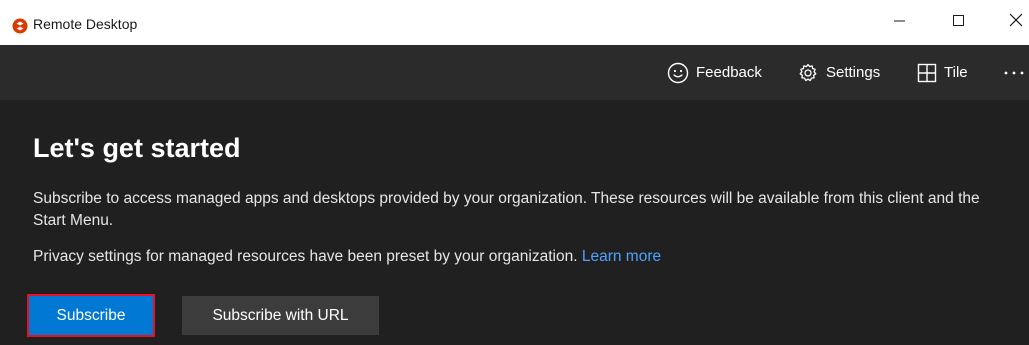 The image size is (1029, 345). I want to click on feedback-button: Feedback, so click(714, 72).